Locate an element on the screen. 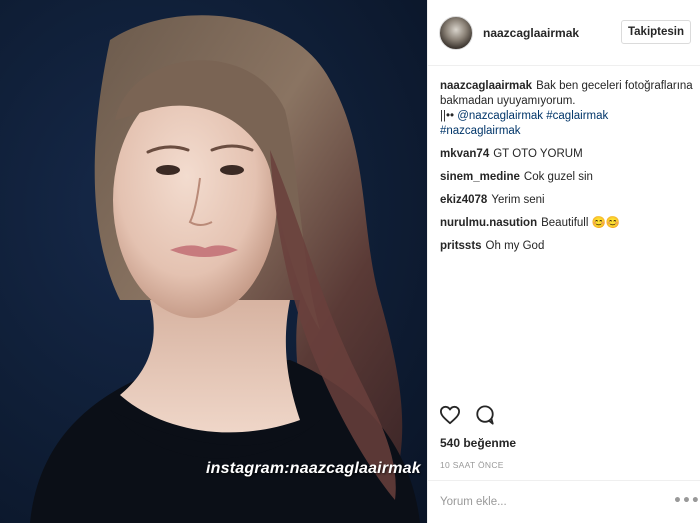 The width and height of the screenshot is (700, 523). comment-text: Cok guzel sin is located at coordinates (558, 177).